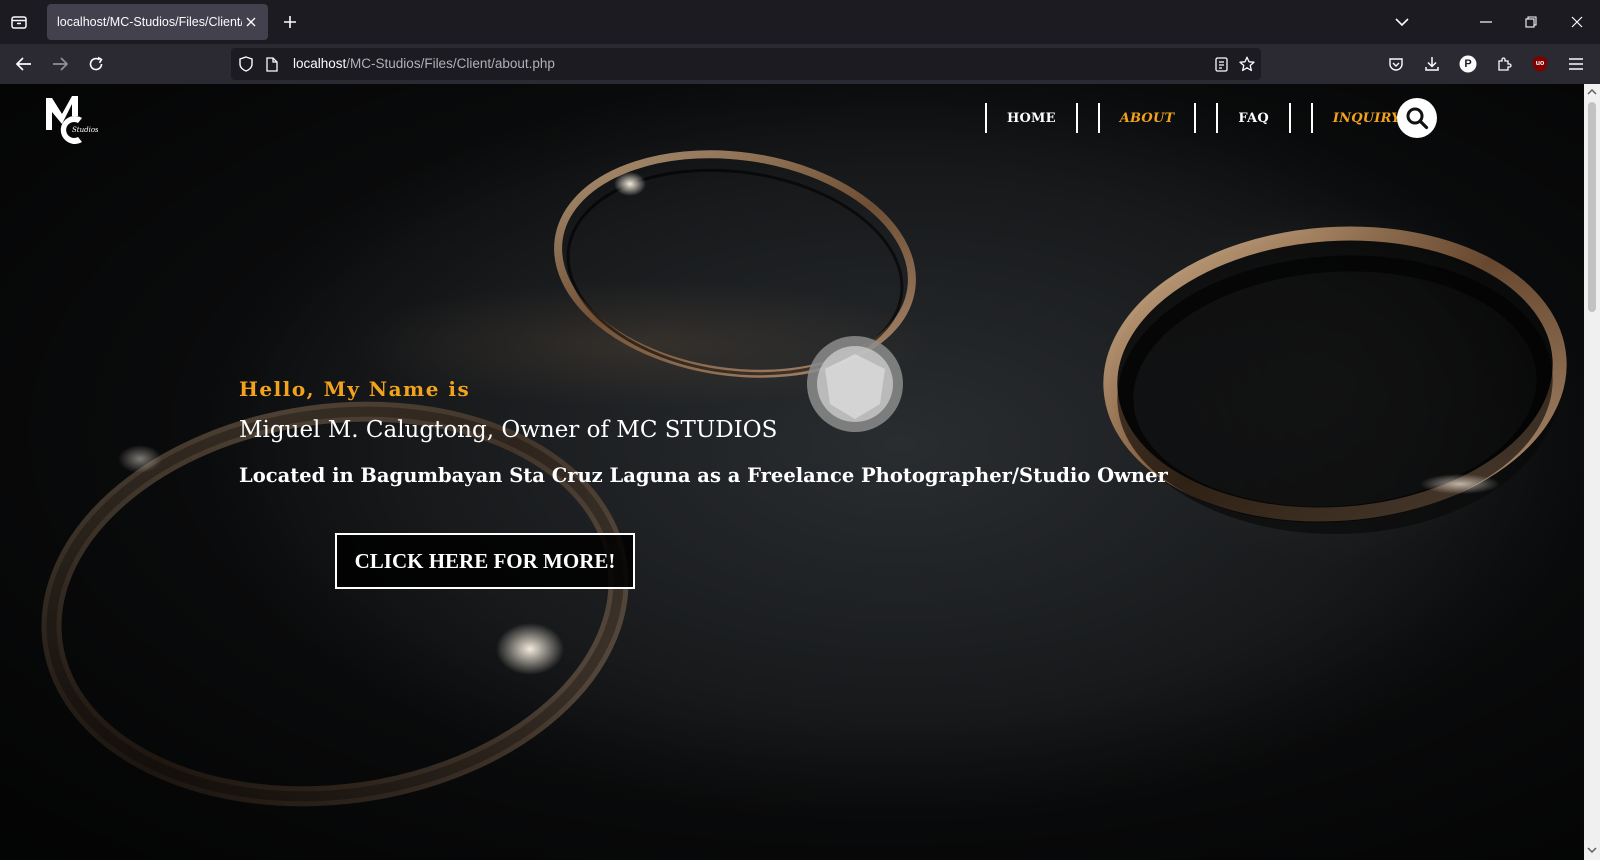 The image size is (1600, 860). Describe the element at coordinates (355, 389) in the screenshot. I see `hero-greeting: Hello, My Name is` at that location.